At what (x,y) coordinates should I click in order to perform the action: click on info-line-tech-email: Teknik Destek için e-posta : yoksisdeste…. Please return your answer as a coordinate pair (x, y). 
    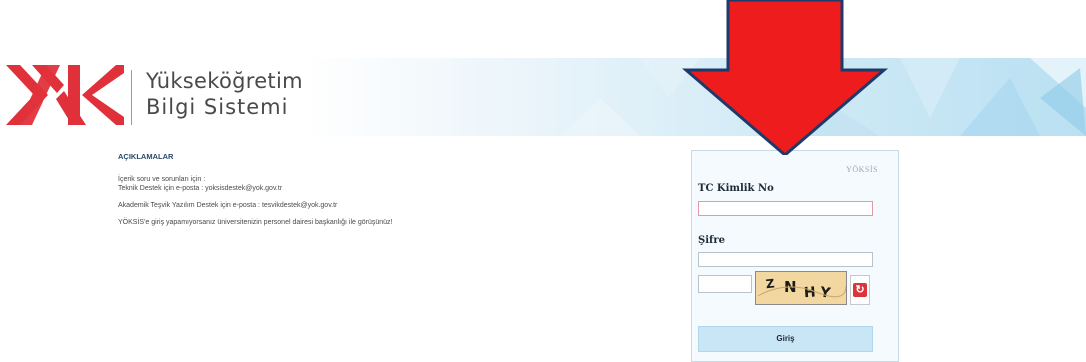
    Looking at the image, I should click on (200, 188).